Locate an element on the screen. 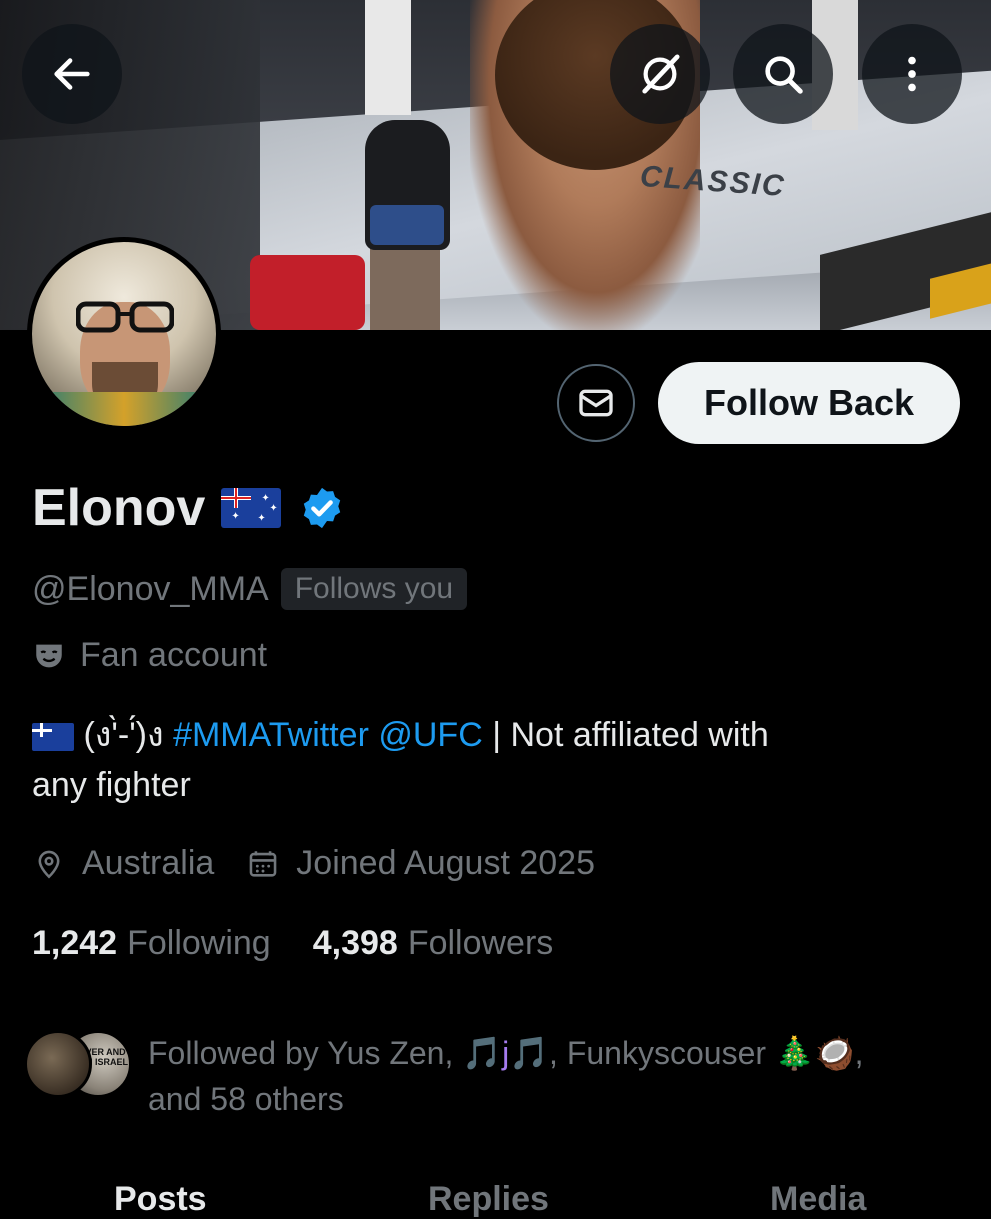 The image size is (991, 1219). grok-icon is located at coordinates (661, 74).